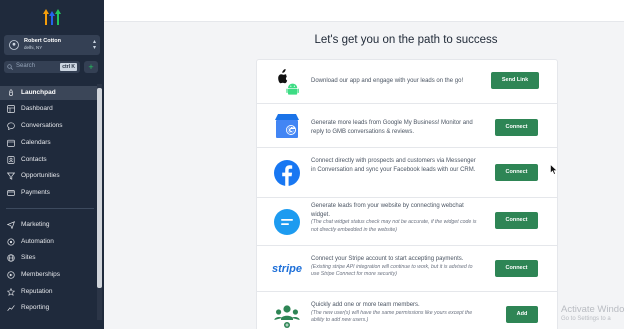 The height and width of the screenshot is (329, 624). What do you see at coordinates (52, 17) in the screenshot?
I see `brand-logo-icon` at bounding box center [52, 17].